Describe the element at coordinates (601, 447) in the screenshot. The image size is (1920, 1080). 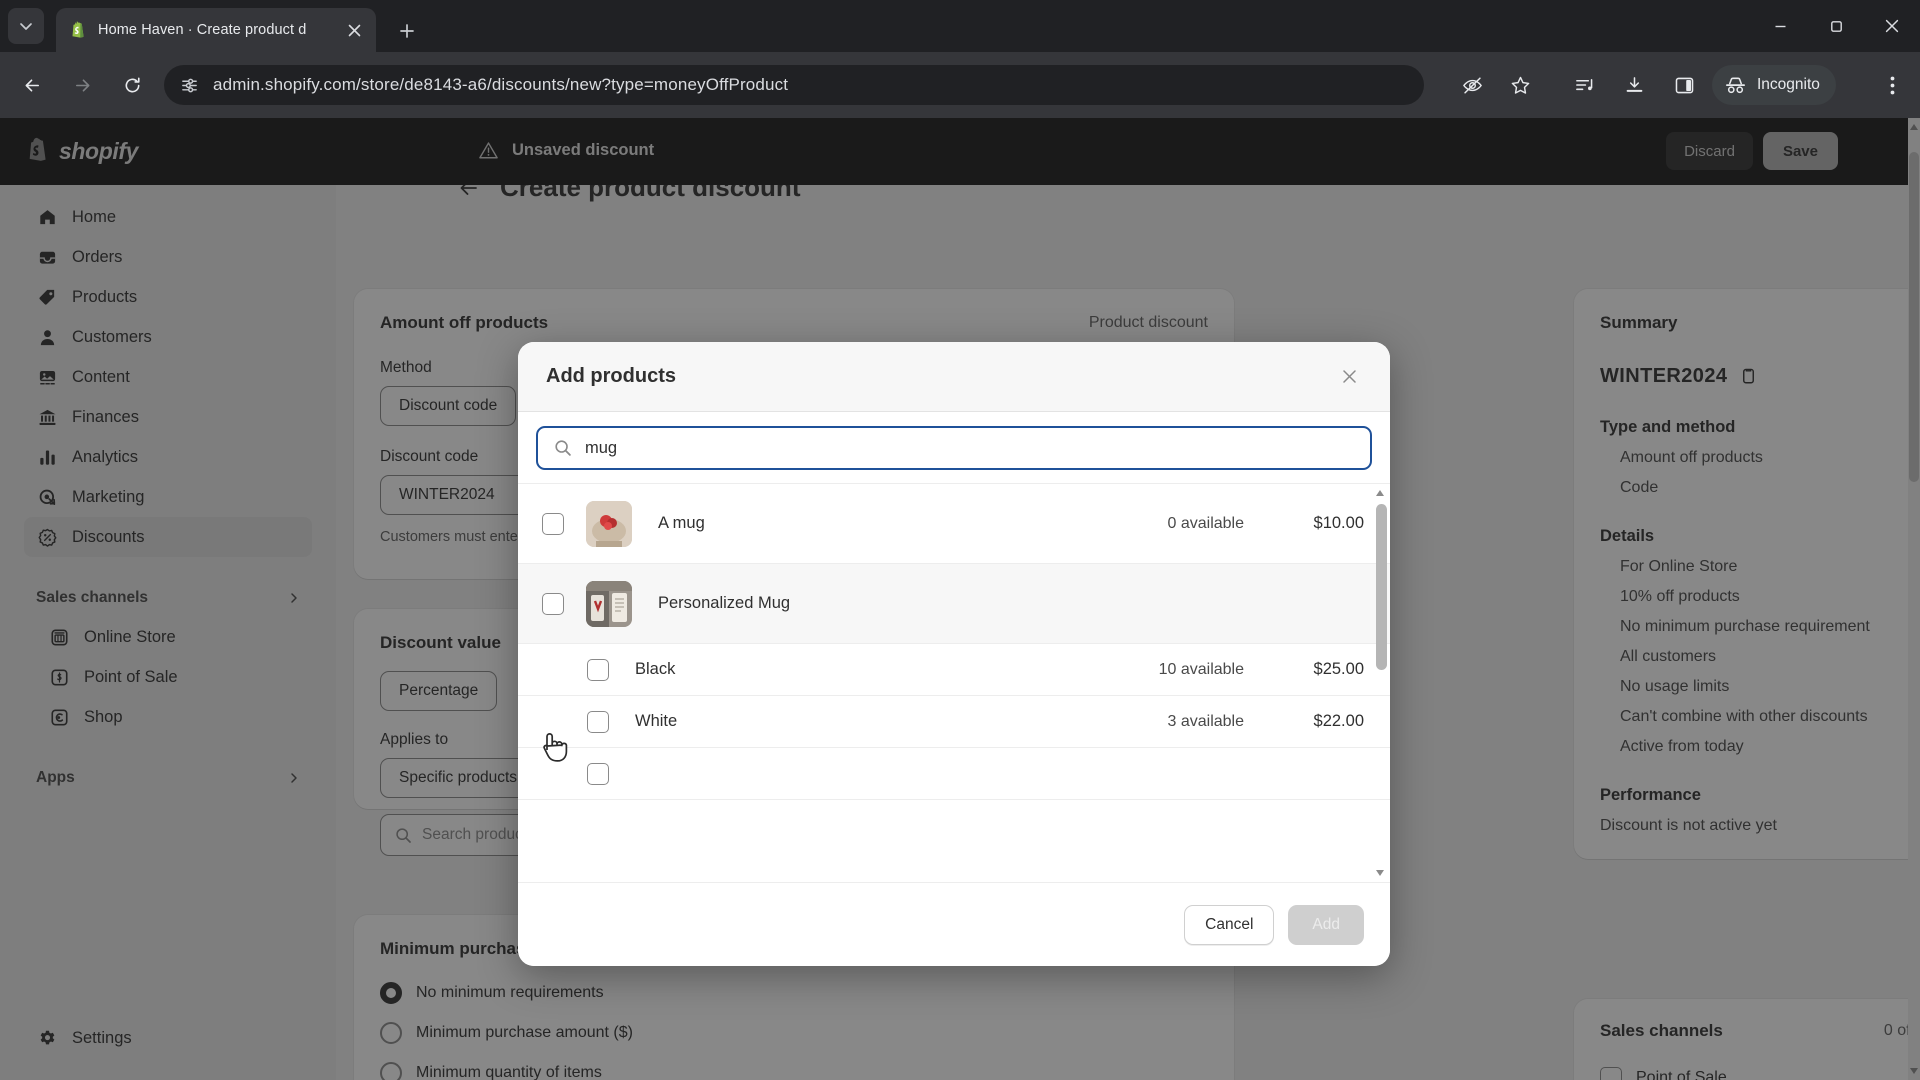
I see `product-search-value: mug` at that location.